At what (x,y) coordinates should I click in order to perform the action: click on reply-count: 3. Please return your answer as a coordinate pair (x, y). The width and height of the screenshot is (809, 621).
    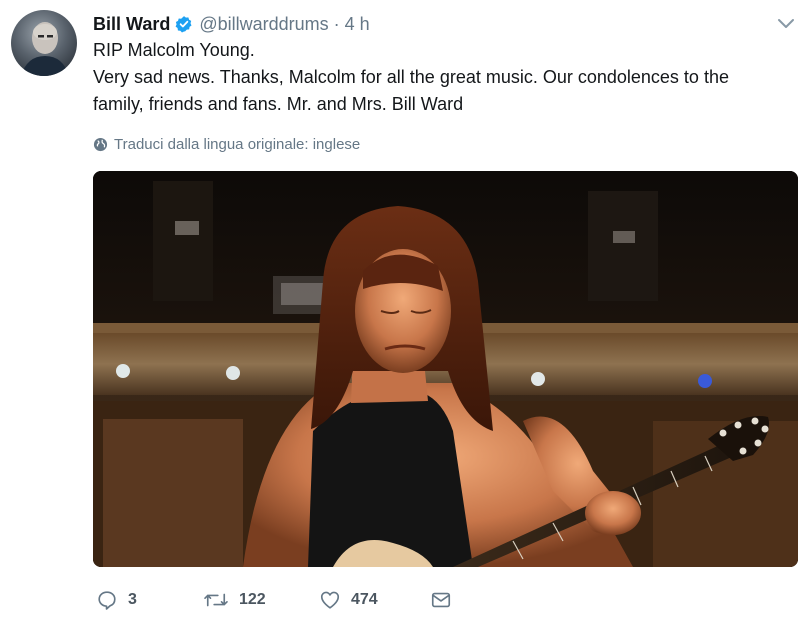
    Looking at the image, I should click on (132, 599).